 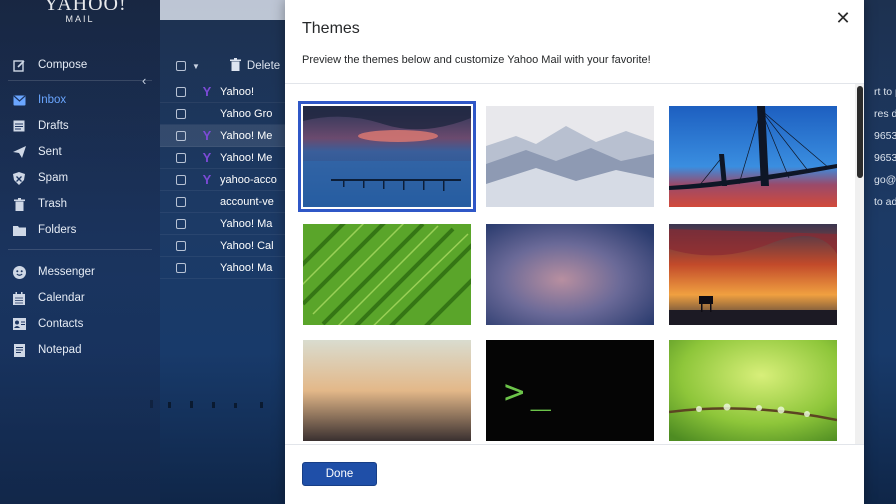 What do you see at coordinates (181, 66) in the screenshot?
I see `select-all-checkbox` at bounding box center [181, 66].